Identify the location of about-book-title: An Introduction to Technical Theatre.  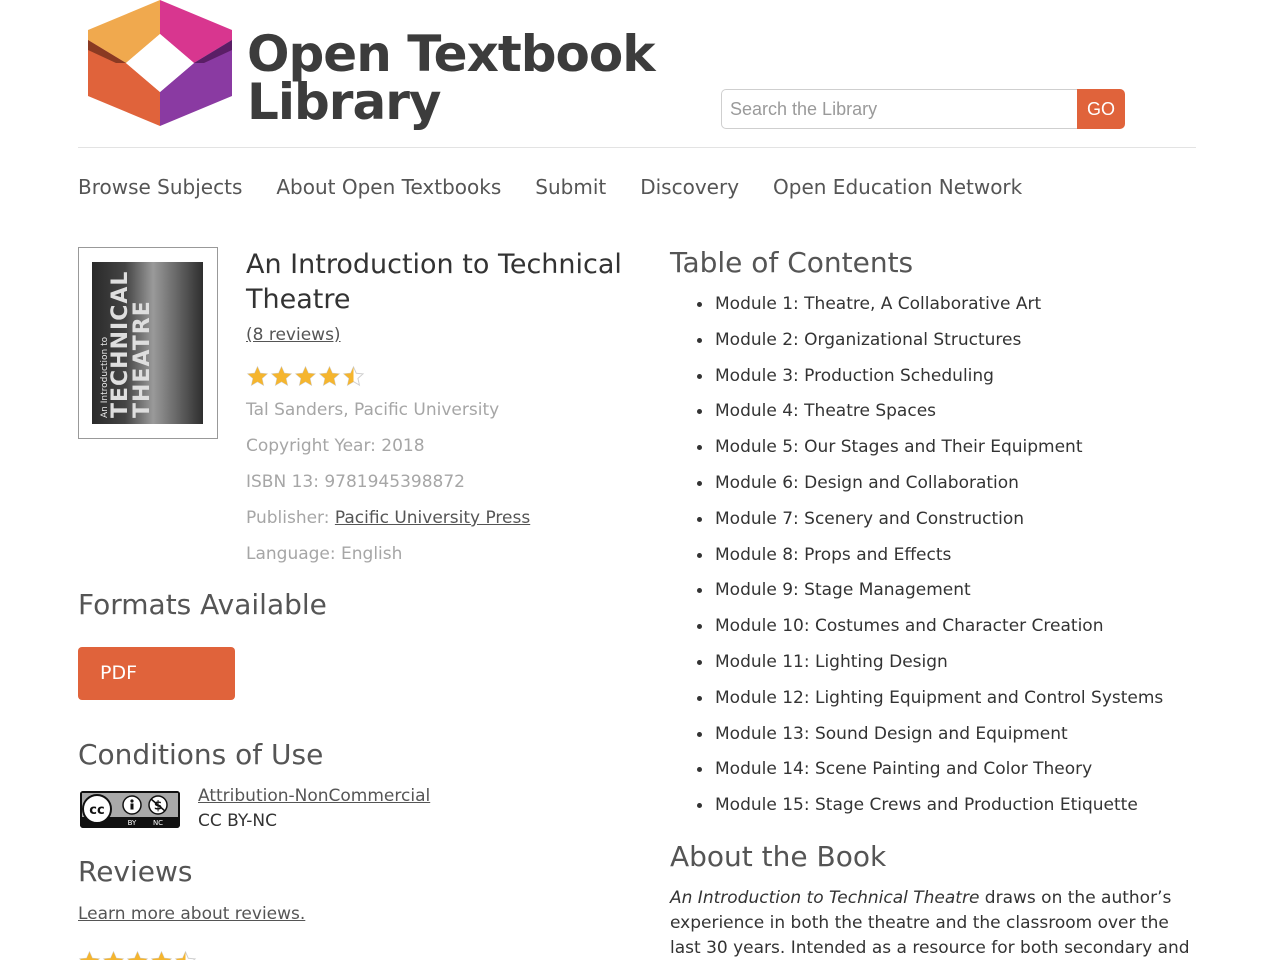
(825, 898).